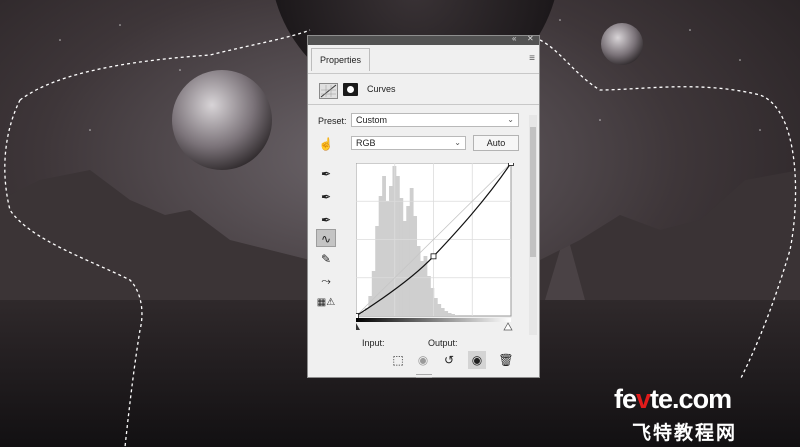 The height and width of the screenshot is (447, 800). What do you see at coordinates (496, 143) in the screenshot?
I see `auto-button: Auto` at bounding box center [496, 143].